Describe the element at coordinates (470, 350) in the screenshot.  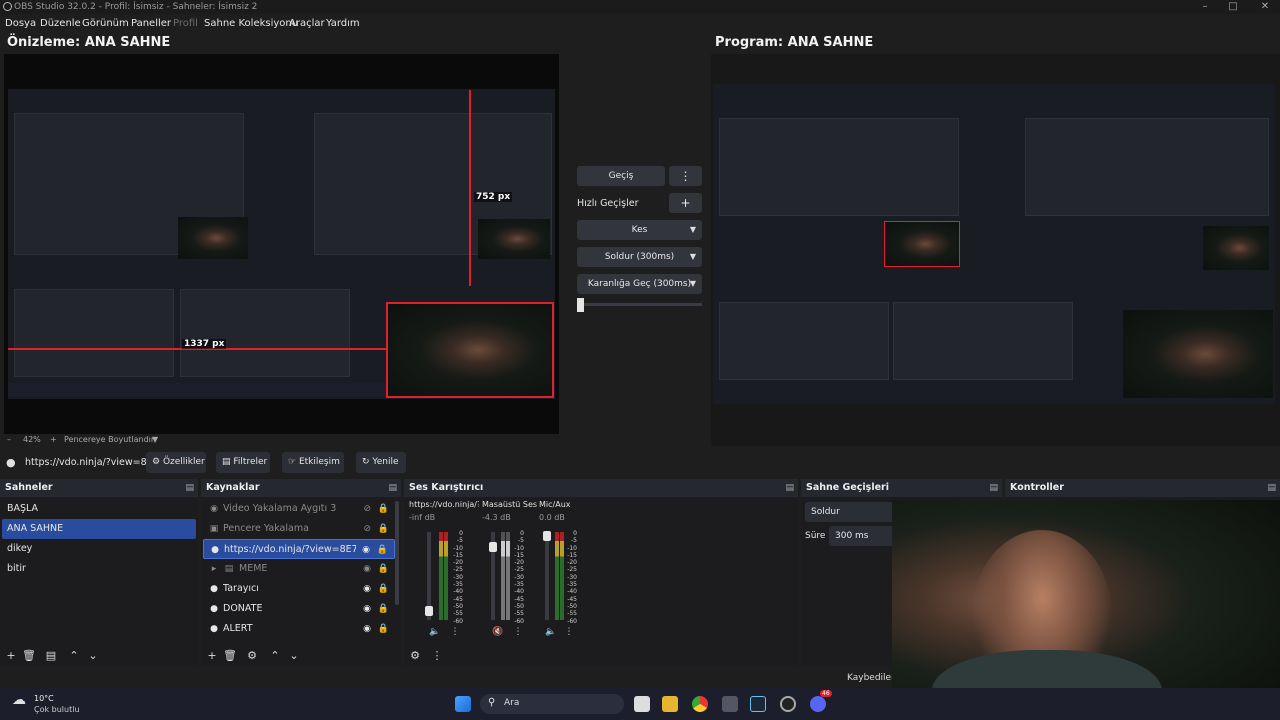
I see `selected-source-bounds` at that location.